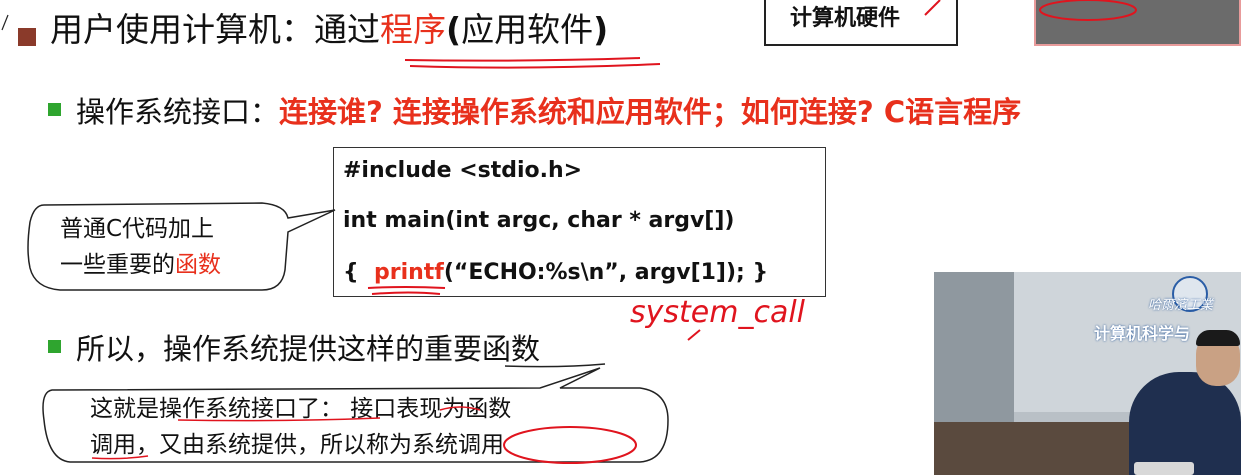 This screenshot has height=475, width=1241. What do you see at coordinates (555, 365) in the screenshot?
I see `underline-important` at bounding box center [555, 365].